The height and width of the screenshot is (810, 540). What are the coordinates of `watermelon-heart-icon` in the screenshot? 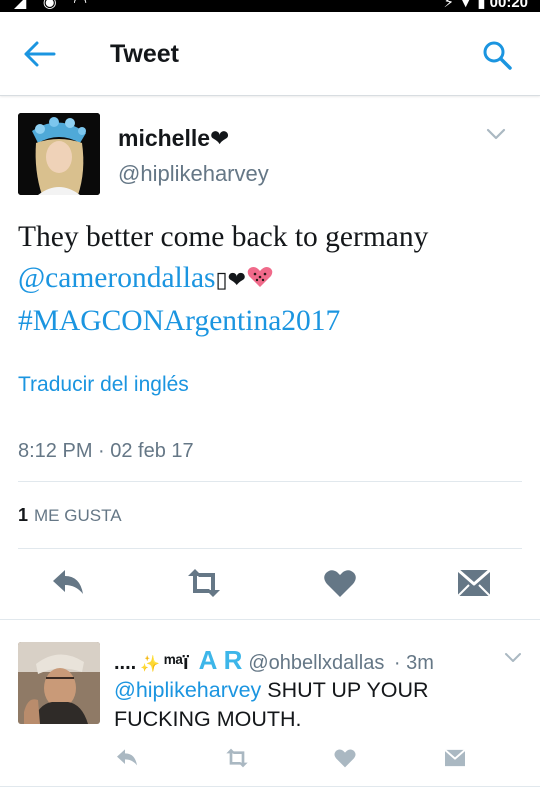 It's located at (260, 278).